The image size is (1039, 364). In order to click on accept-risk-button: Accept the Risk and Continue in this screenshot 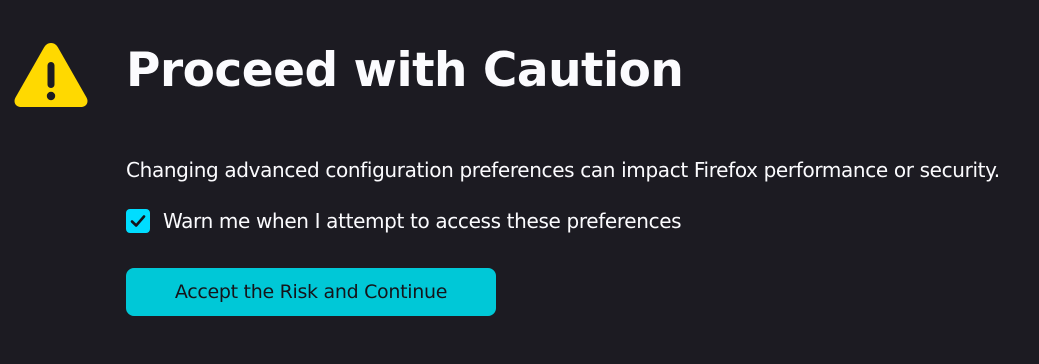, I will do `click(311, 292)`.